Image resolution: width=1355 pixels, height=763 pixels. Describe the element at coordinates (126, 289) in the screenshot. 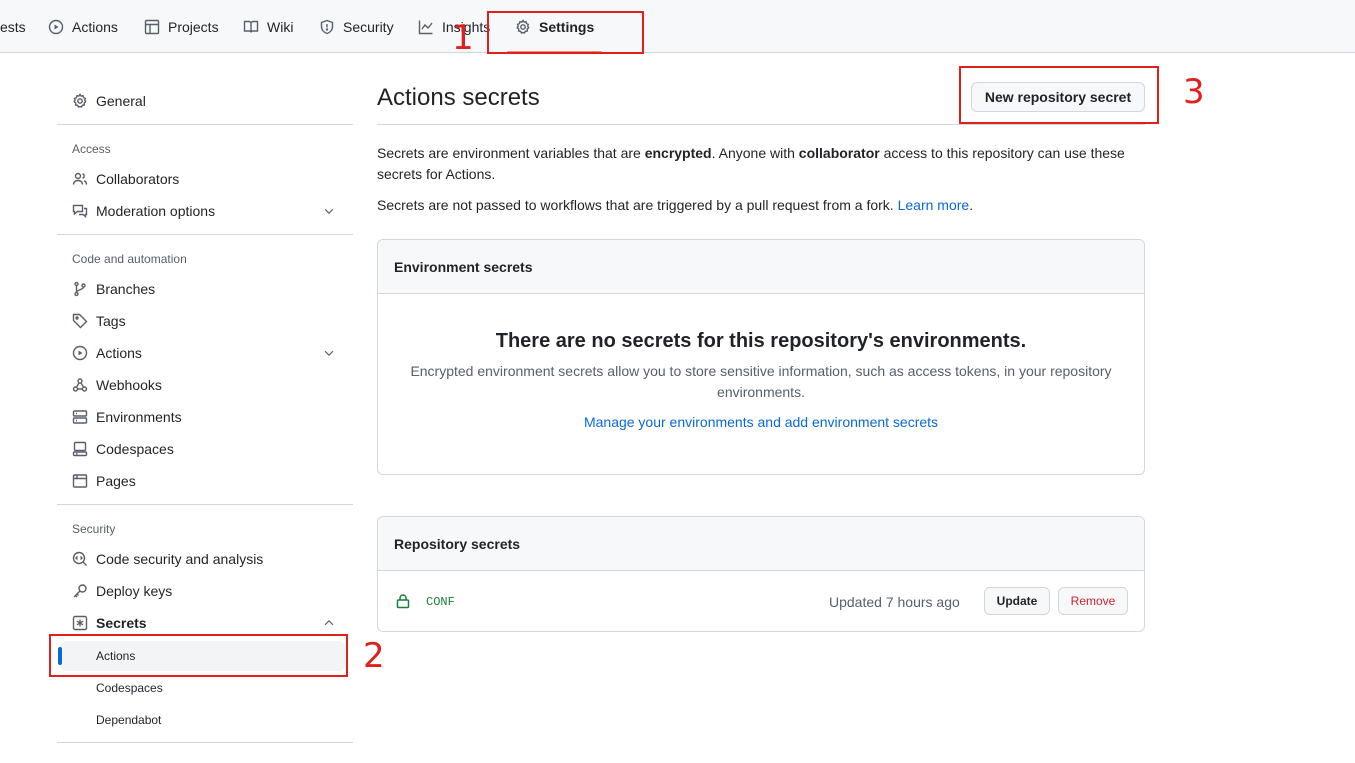

I see `sidebar-item-label: Branches` at that location.